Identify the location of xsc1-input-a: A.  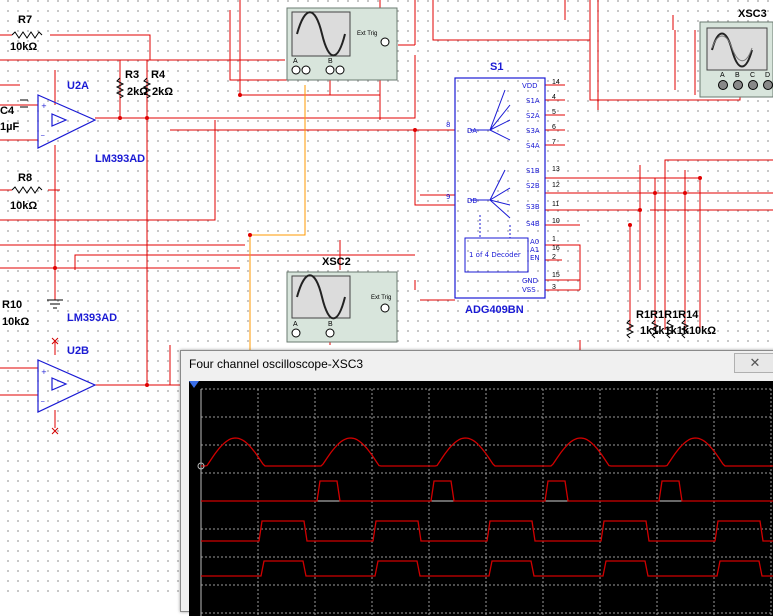
(295, 61).